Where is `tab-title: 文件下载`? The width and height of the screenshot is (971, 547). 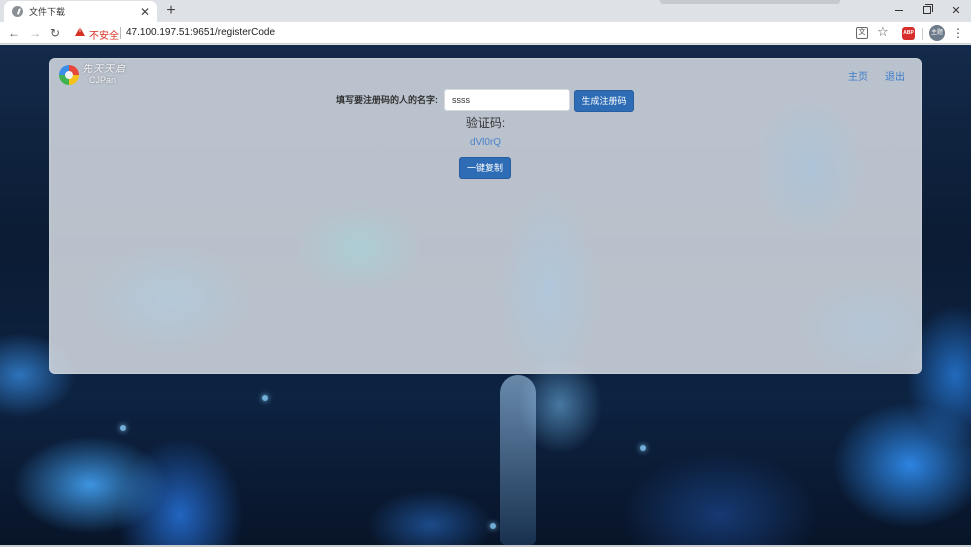
tab-title: 文件下载 is located at coordinates (47, 12).